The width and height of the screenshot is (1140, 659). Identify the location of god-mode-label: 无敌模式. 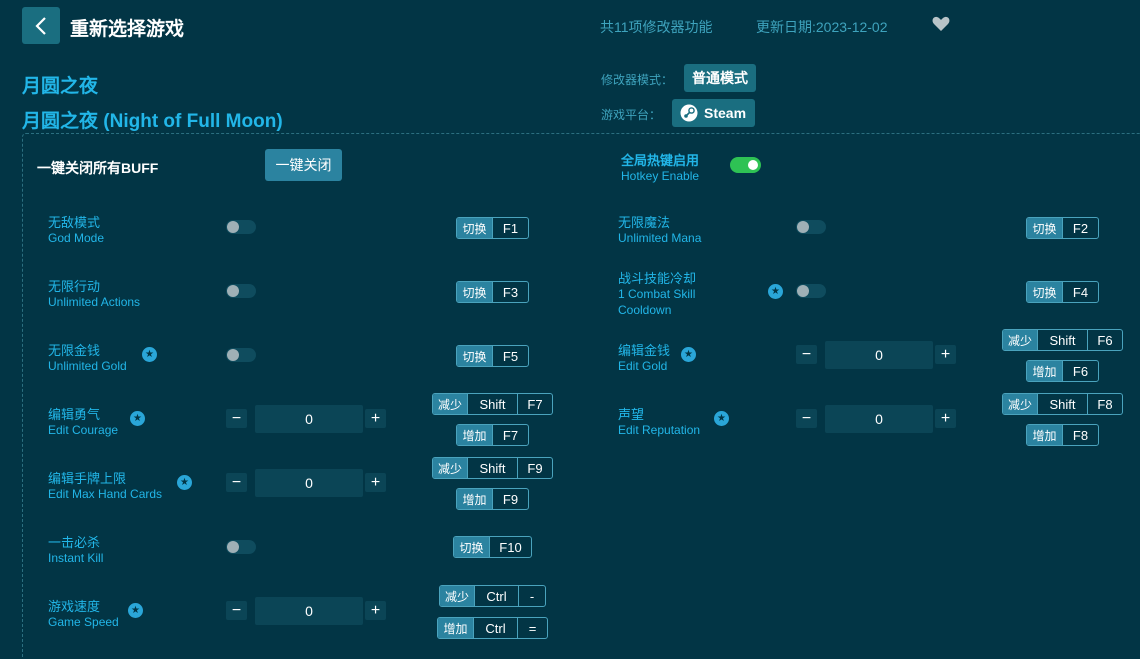
(74, 222).